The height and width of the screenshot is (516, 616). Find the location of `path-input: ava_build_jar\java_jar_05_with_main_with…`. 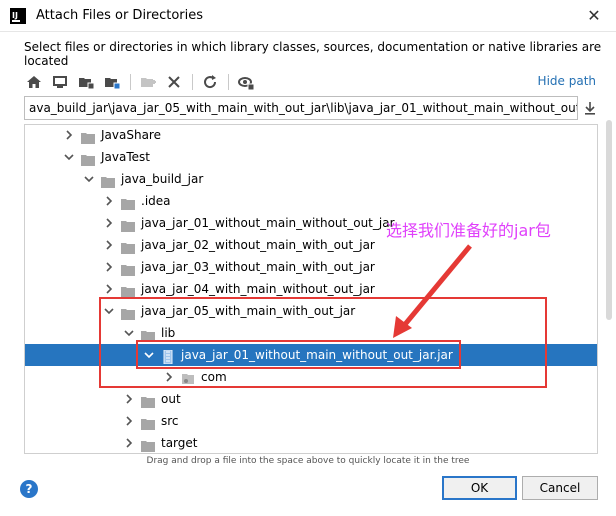

path-input: ava_build_jar\java_jar_05_with_main_with… is located at coordinates (301, 108).